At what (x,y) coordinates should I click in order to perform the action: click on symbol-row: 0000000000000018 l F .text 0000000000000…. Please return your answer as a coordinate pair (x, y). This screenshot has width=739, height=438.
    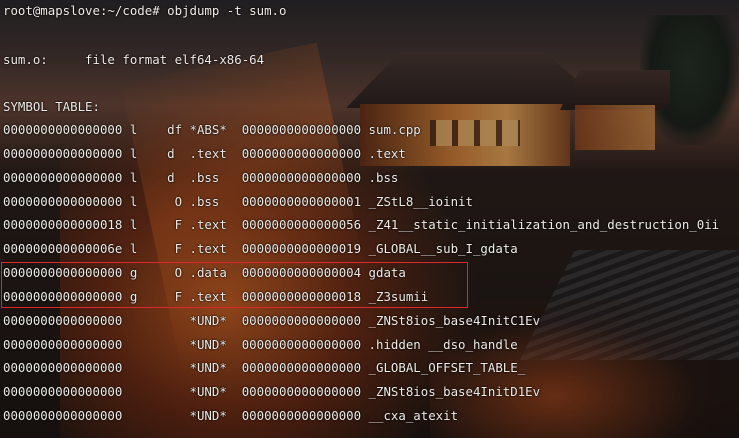
    Looking at the image, I should click on (361, 224).